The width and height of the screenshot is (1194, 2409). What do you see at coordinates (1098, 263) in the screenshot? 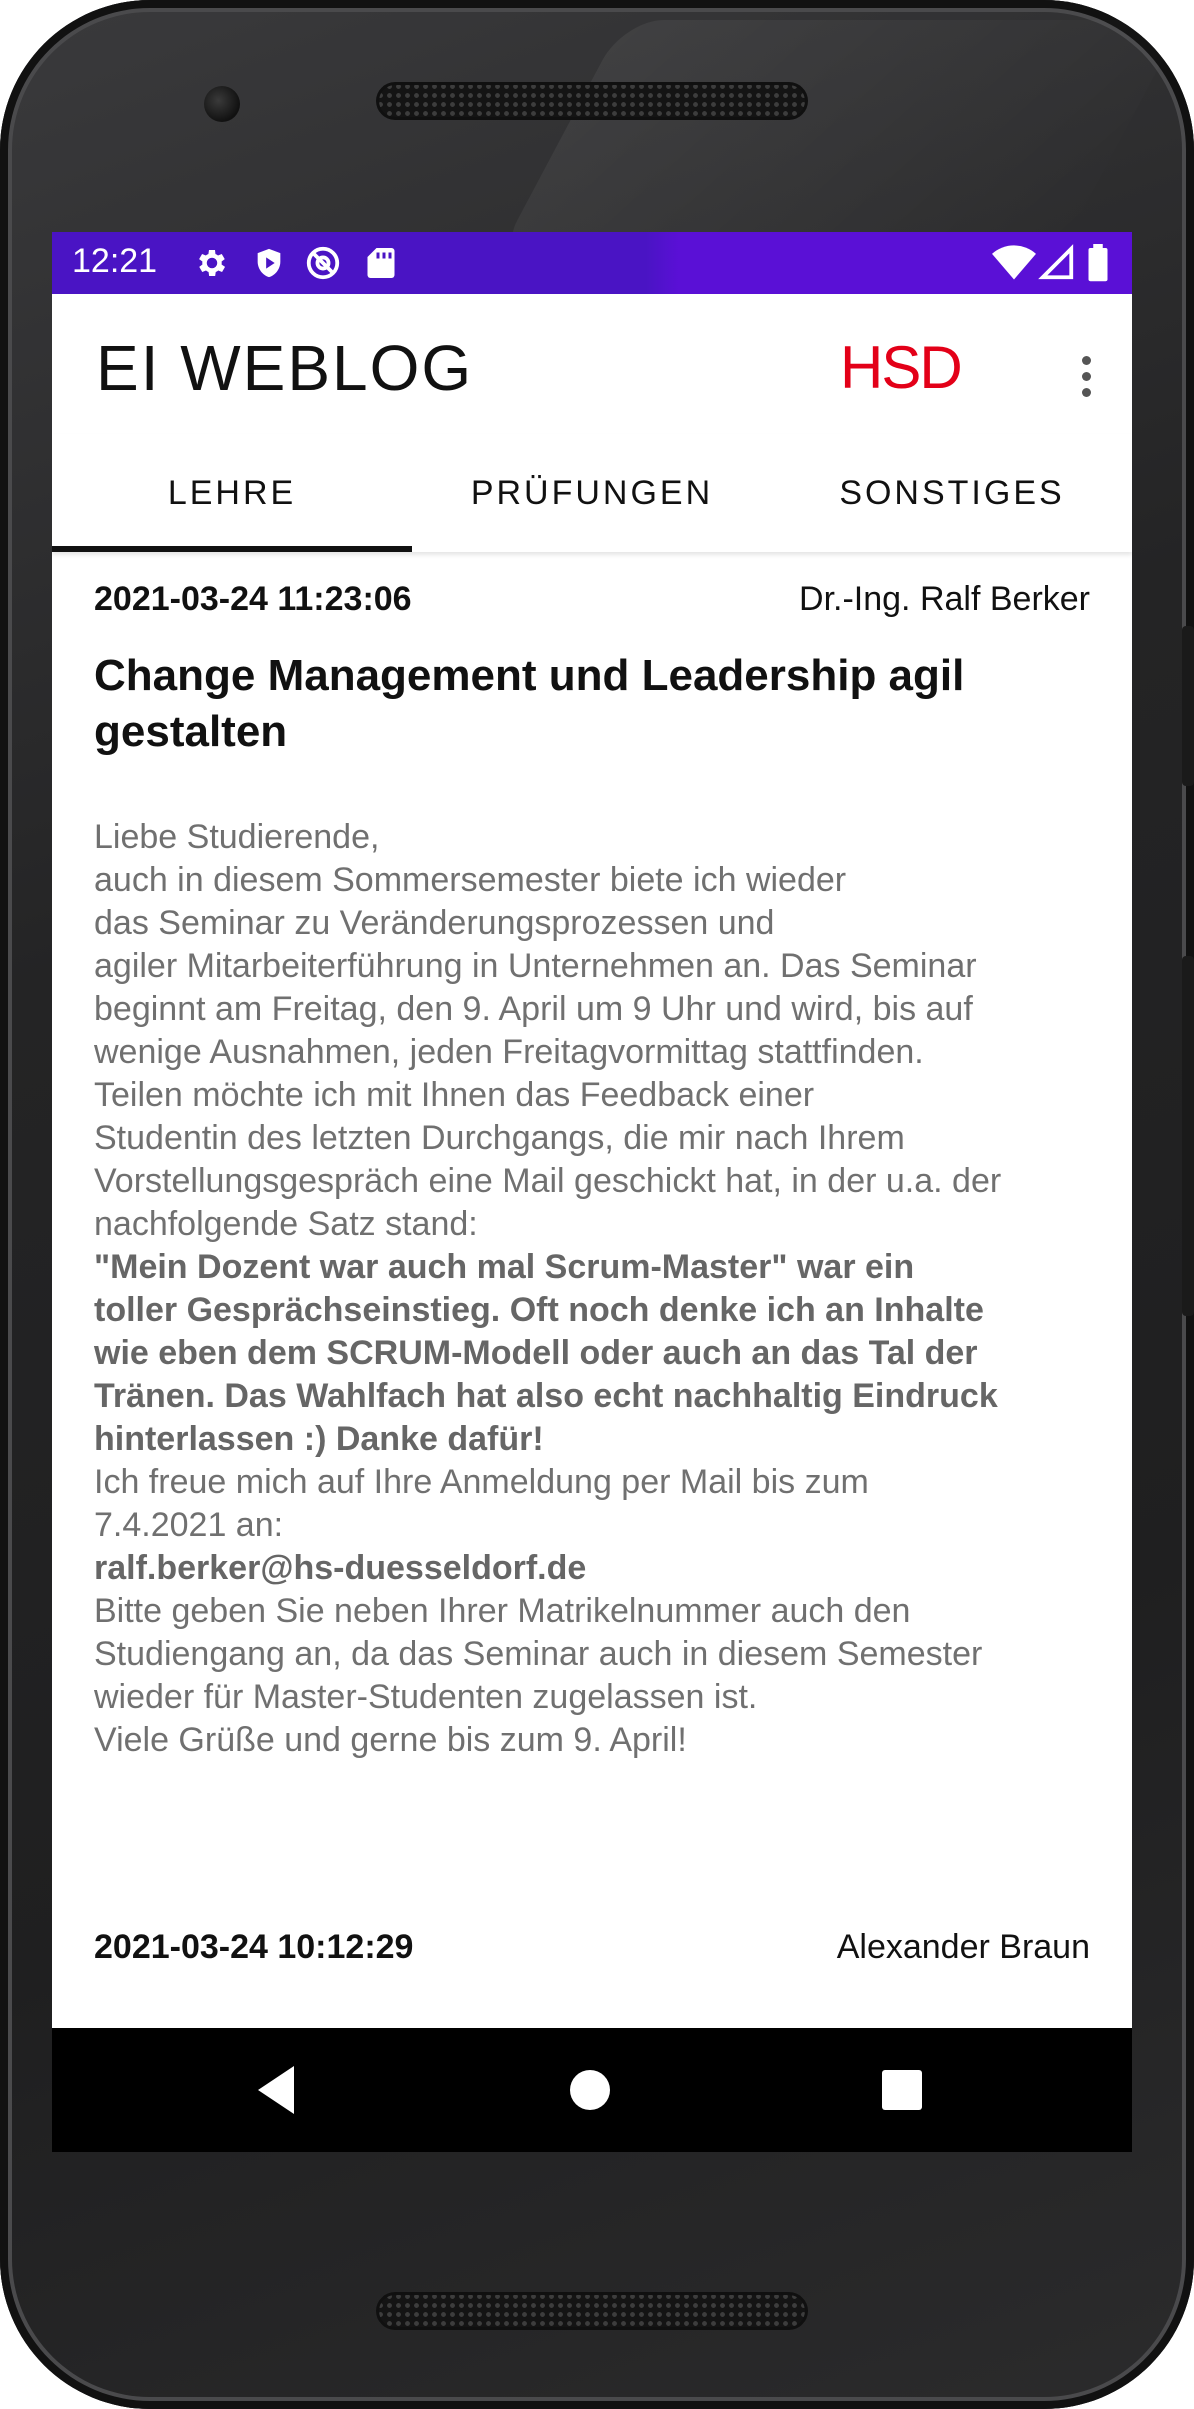
I see `battery-icon` at bounding box center [1098, 263].